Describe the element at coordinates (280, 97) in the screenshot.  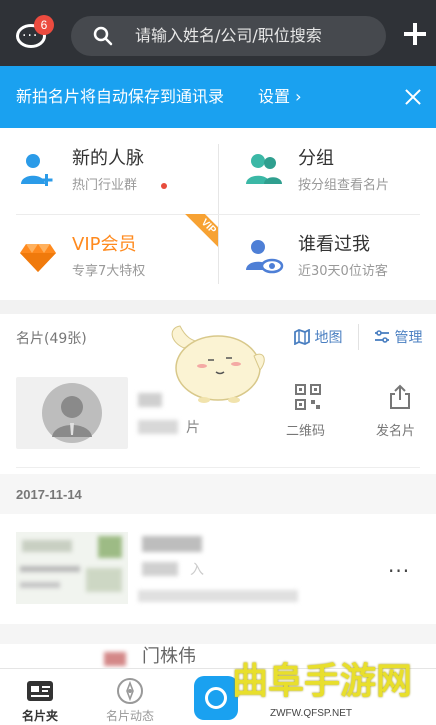
I see `banner-settings-link: 设置 ›` at that location.